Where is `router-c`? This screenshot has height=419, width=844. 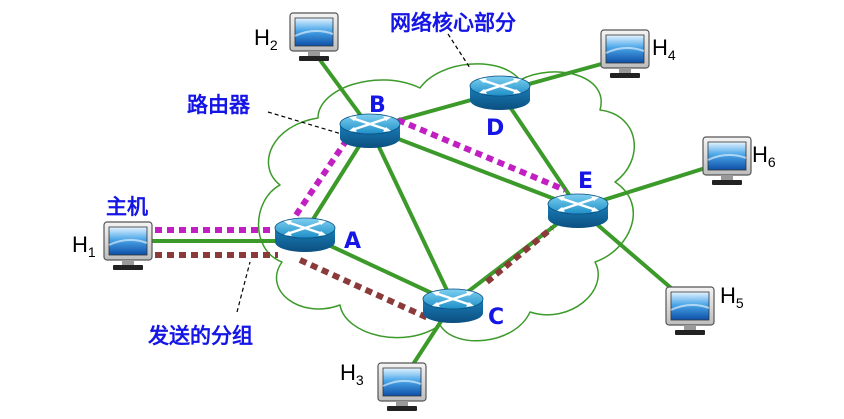
router-c is located at coordinates (453, 306).